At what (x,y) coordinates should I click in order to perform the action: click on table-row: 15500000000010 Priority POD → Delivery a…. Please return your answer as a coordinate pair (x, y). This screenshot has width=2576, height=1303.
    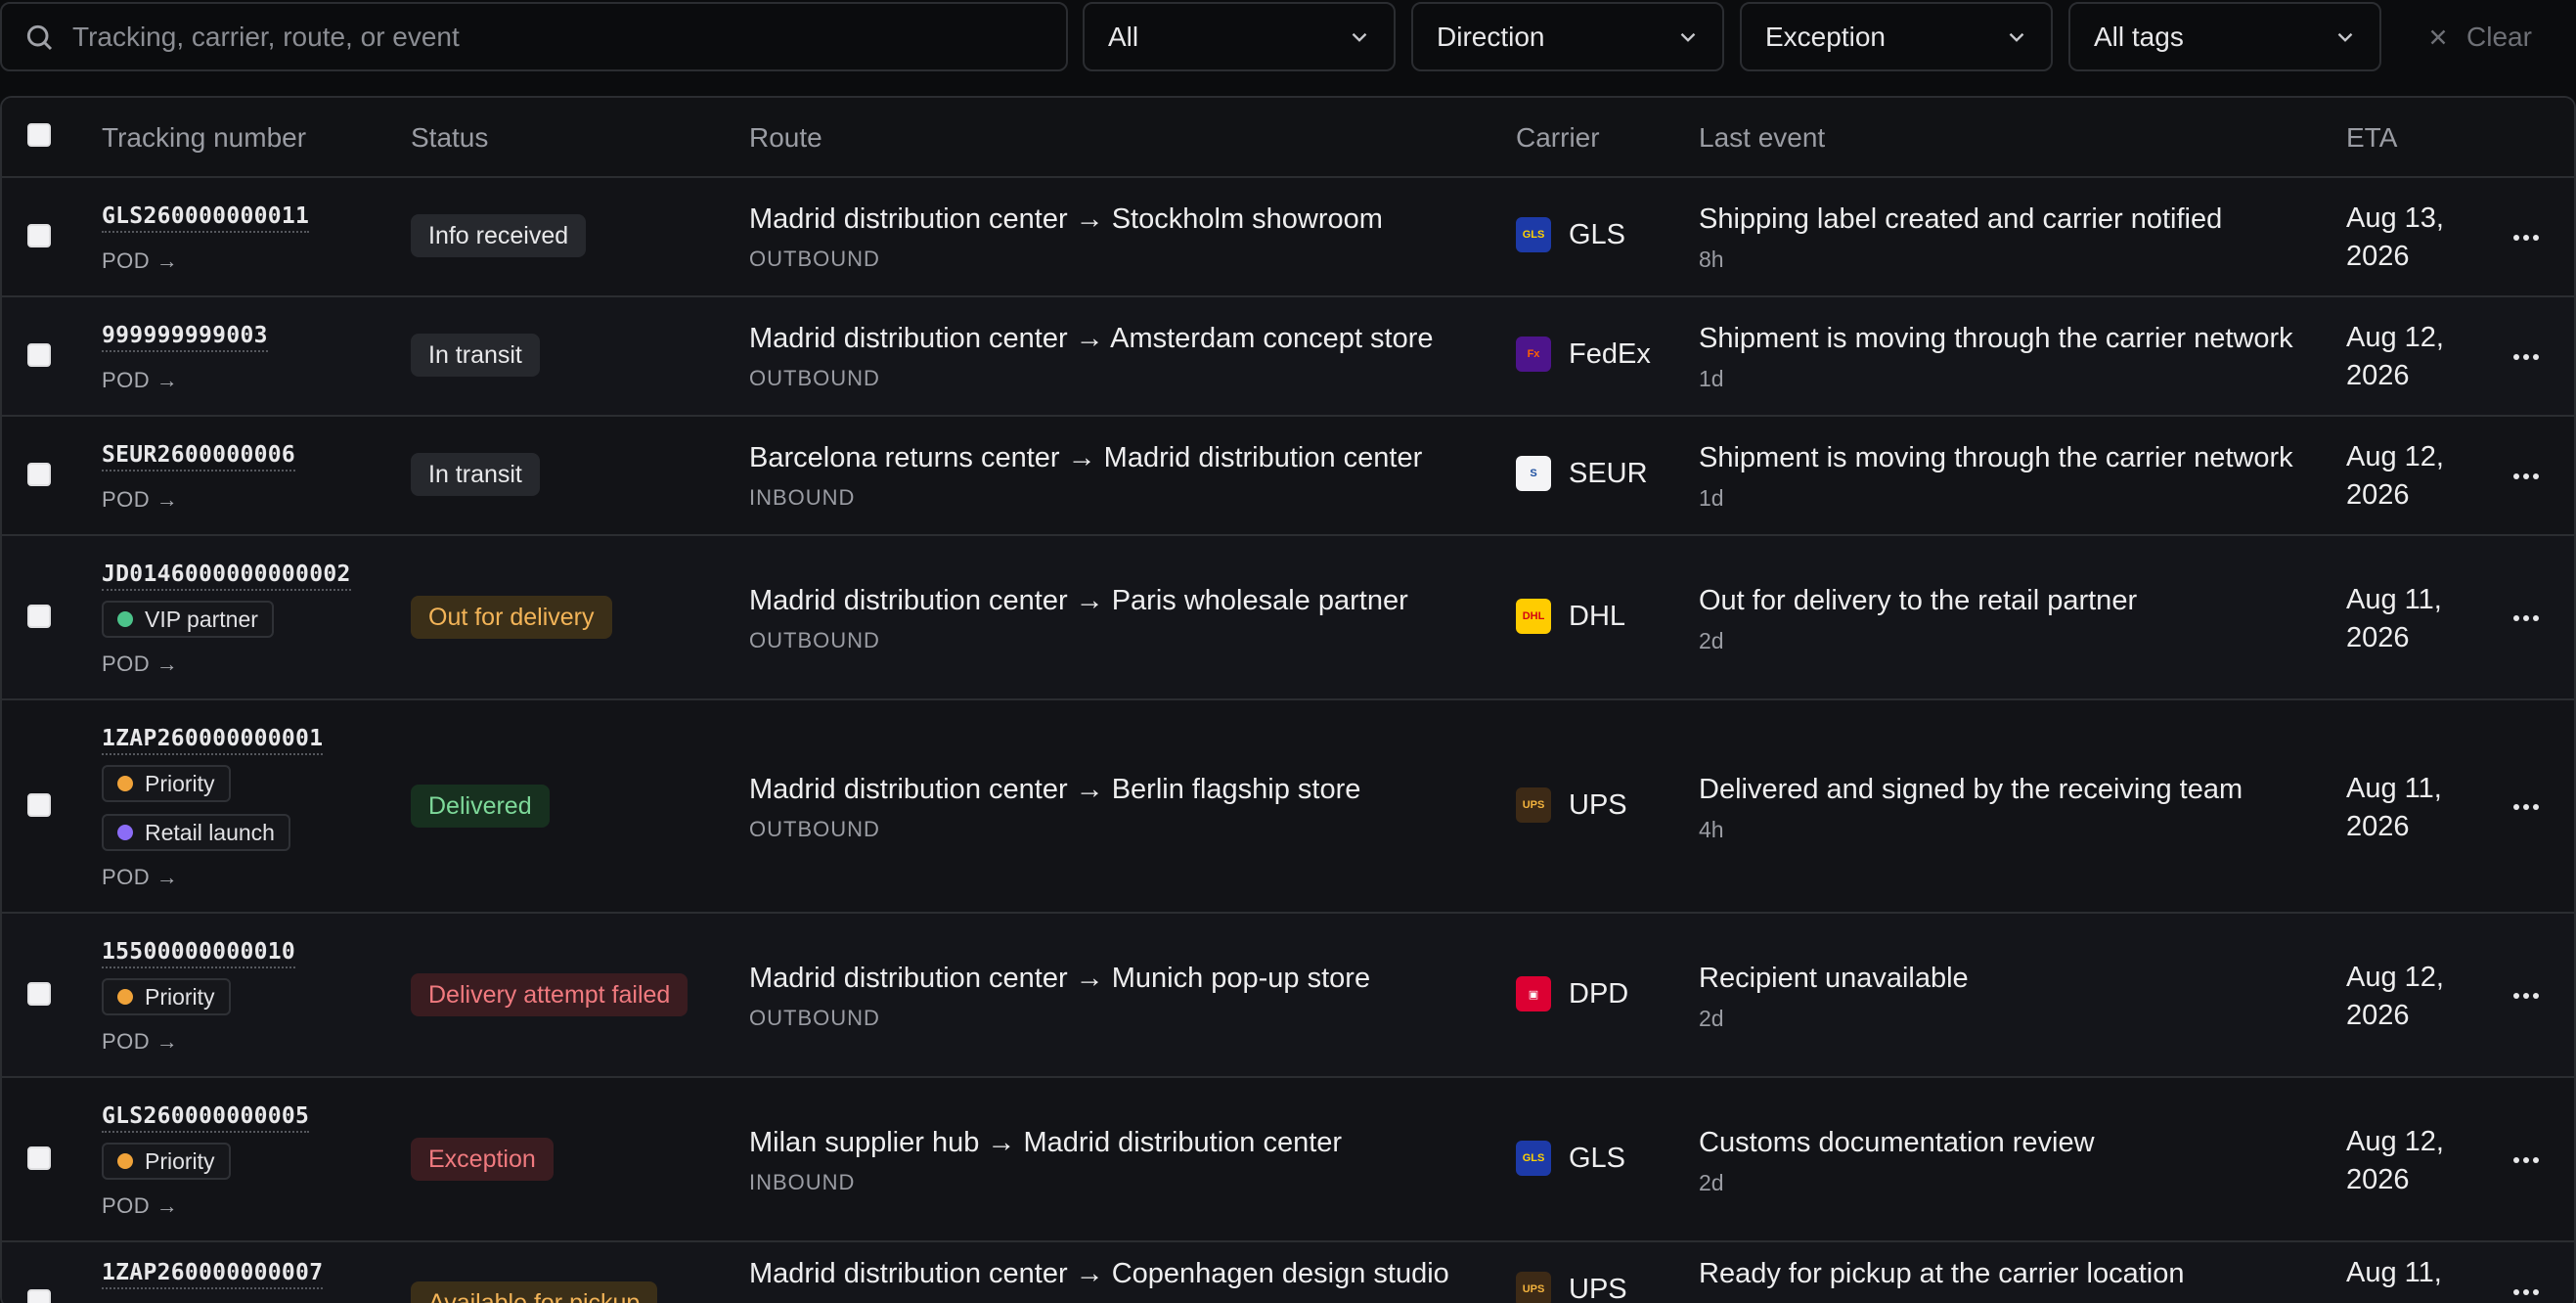
    Looking at the image, I should click on (1288, 996).